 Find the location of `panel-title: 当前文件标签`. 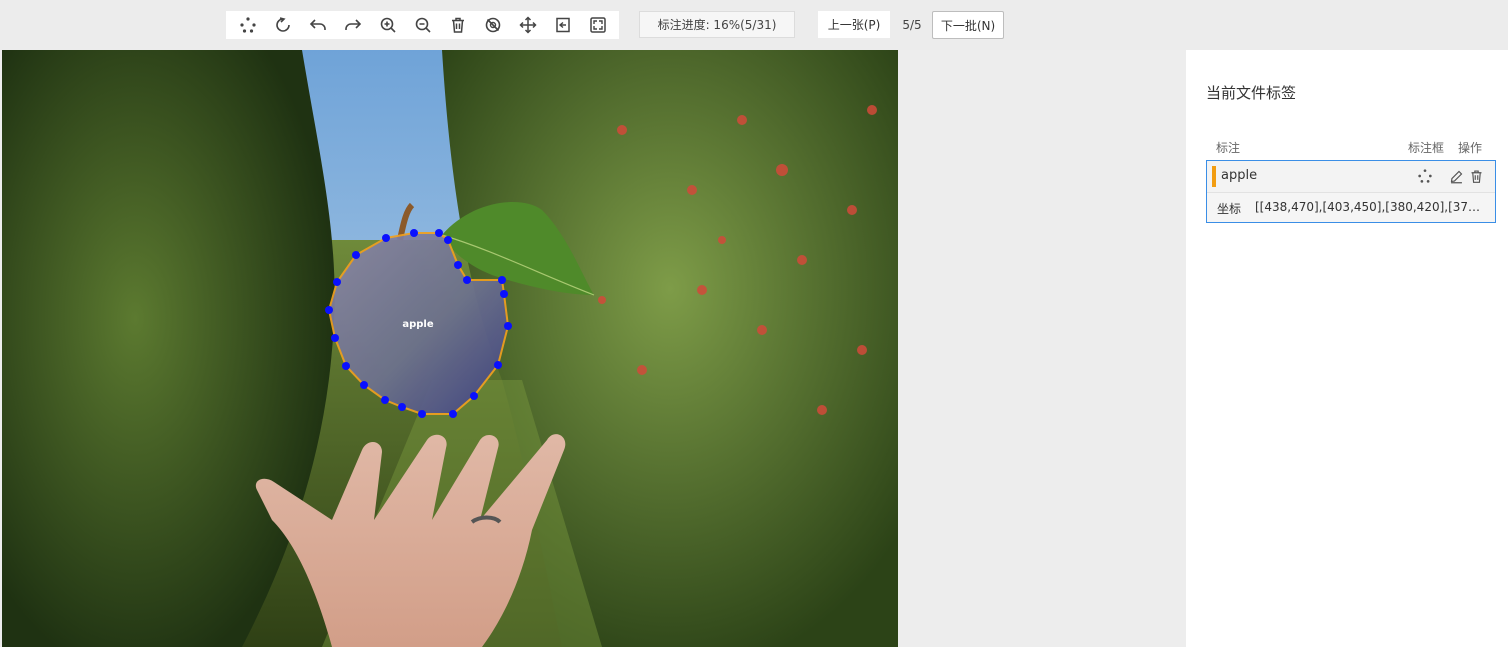

panel-title: 当前文件标签 is located at coordinates (1251, 93).